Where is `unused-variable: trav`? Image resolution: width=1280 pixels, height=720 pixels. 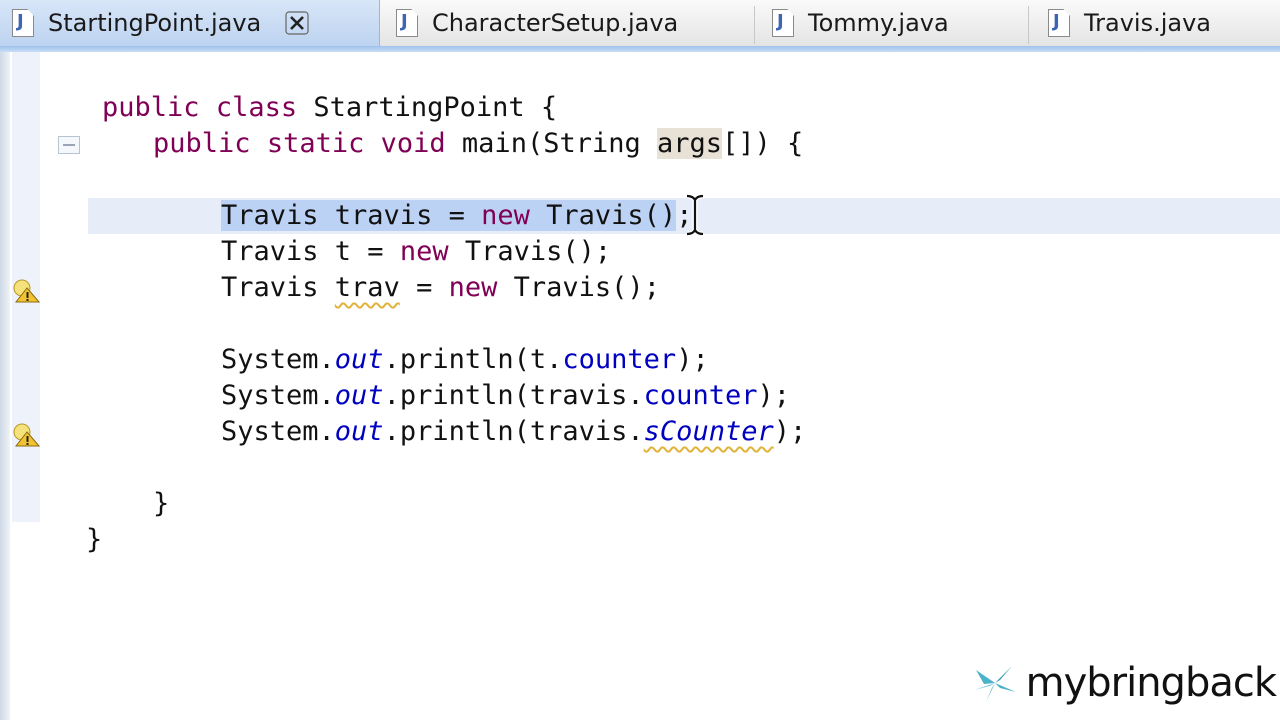 unused-variable: trav is located at coordinates (367, 287).